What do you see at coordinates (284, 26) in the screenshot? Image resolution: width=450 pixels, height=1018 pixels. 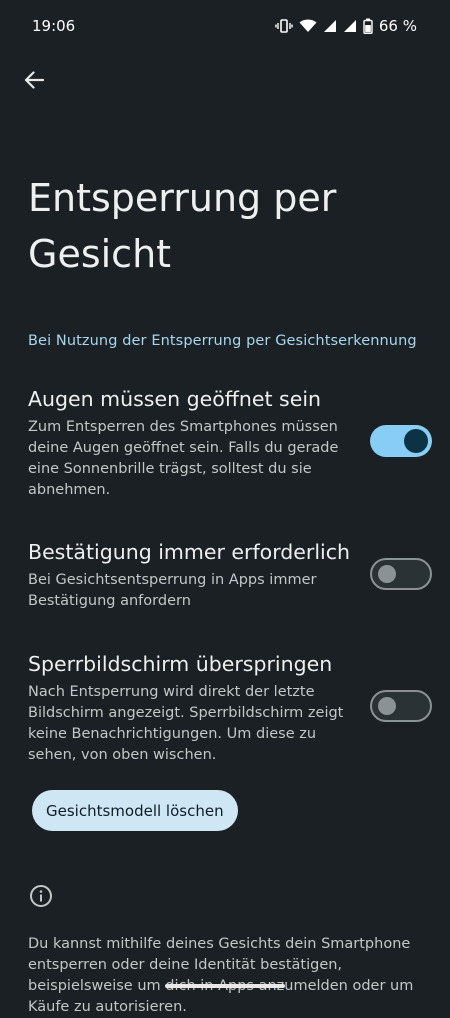 I see `vibrate-icon` at bounding box center [284, 26].